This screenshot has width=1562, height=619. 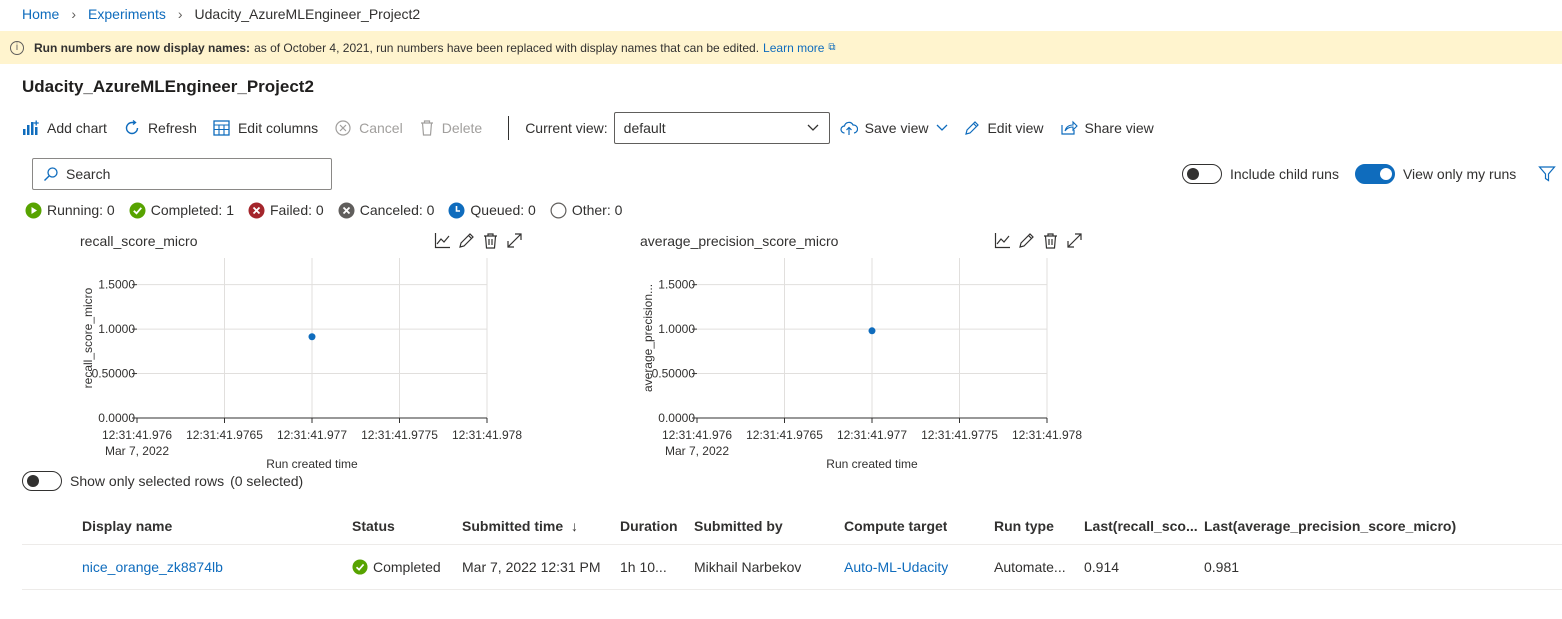 I want to click on chart-2-title: average_precision_score_micro, so click(x=739, y=241).